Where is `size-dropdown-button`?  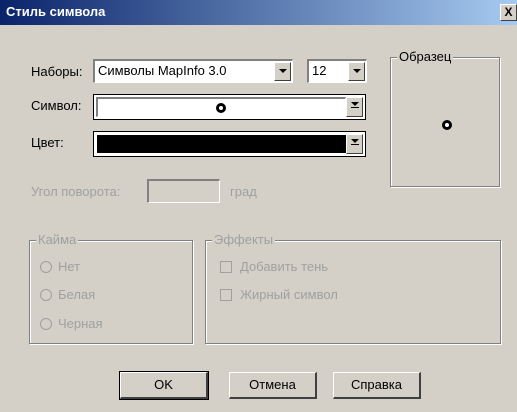
size-dropdown-button is located at coordinates (356, 71).